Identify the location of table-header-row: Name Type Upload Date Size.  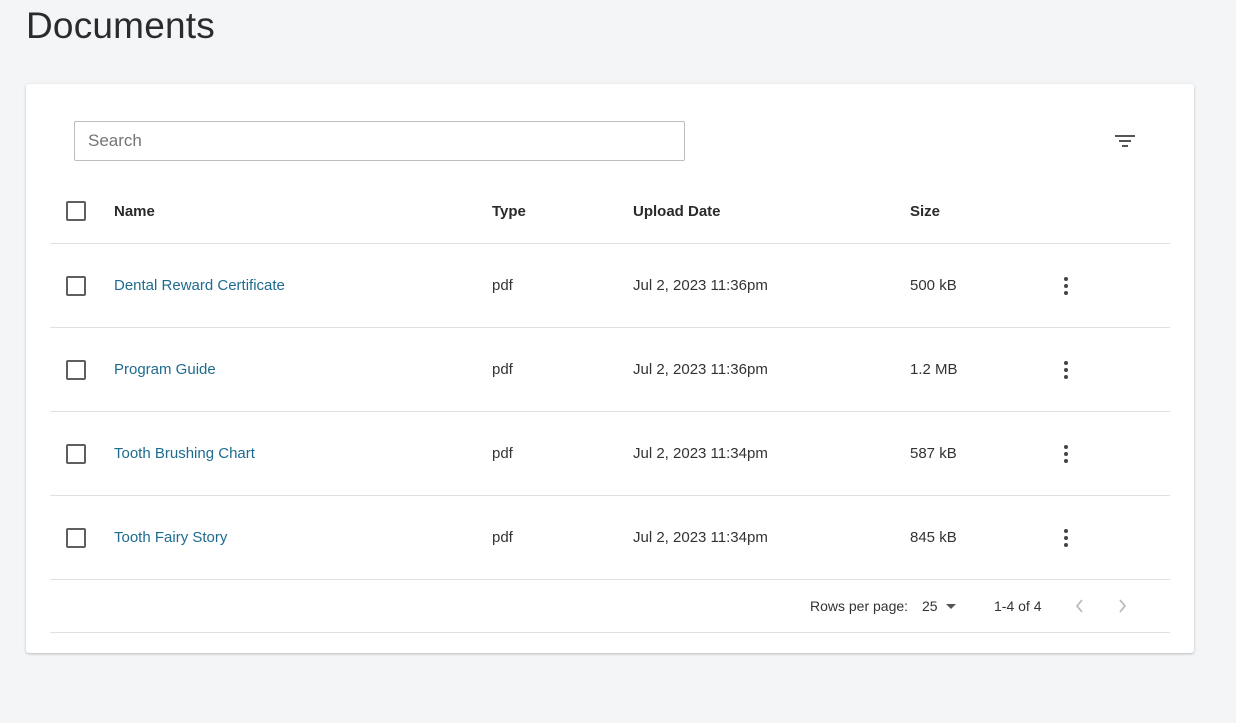
(610, 211).